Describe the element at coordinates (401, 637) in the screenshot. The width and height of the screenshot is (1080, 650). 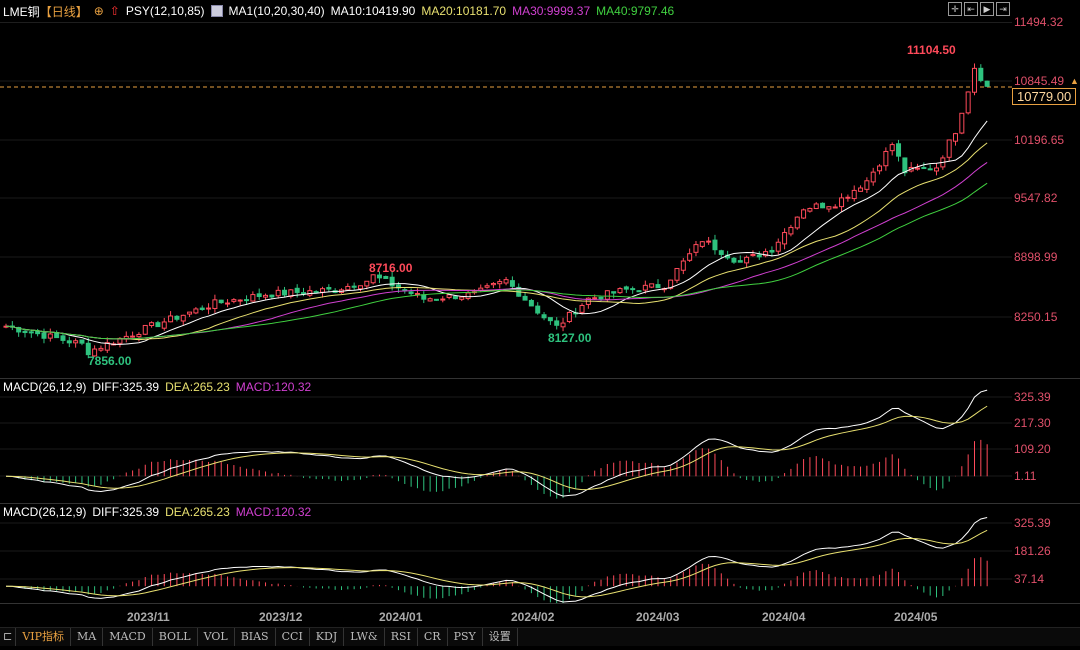
I see `tab-rsi: RSI` at that location.